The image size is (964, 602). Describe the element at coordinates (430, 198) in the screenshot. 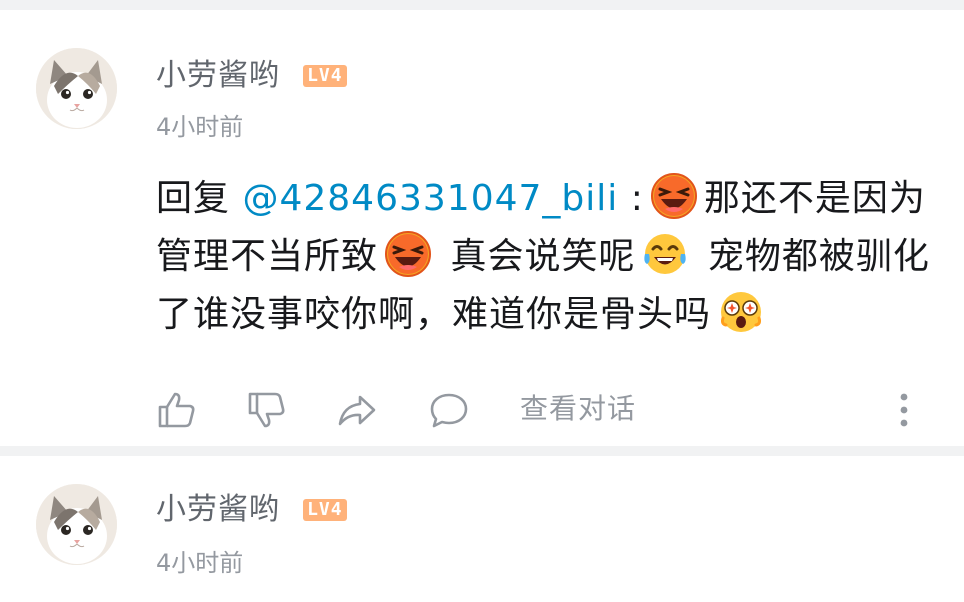

I see `mention-link: @42846331047_bili` at that location.